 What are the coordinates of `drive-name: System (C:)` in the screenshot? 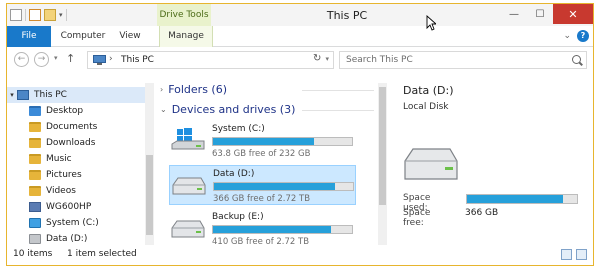 It's located at (238, 129).